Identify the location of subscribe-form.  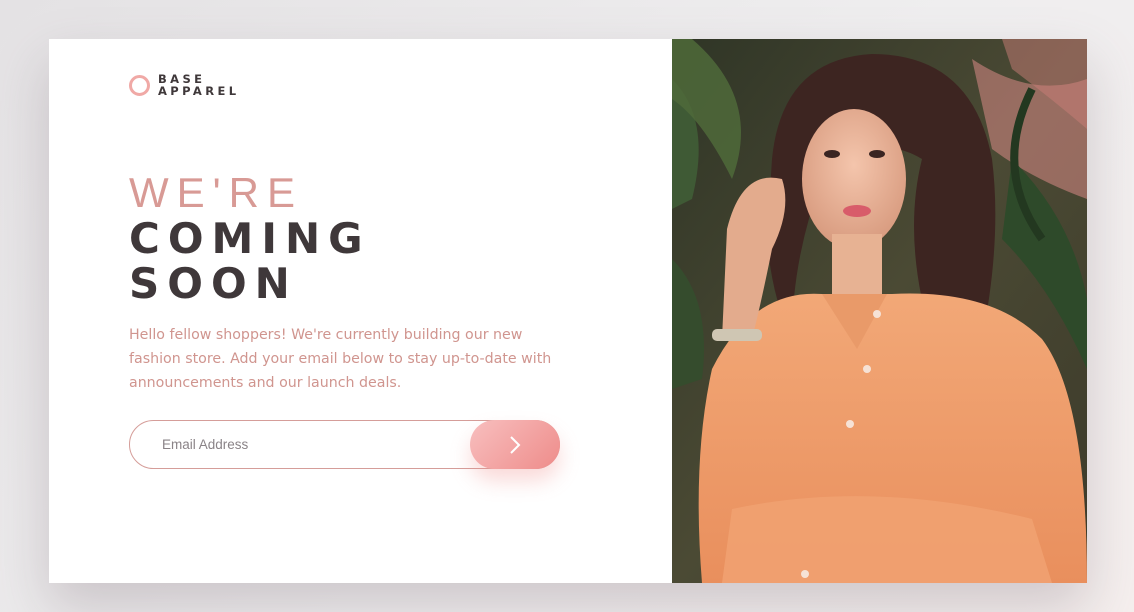
(344, 444).